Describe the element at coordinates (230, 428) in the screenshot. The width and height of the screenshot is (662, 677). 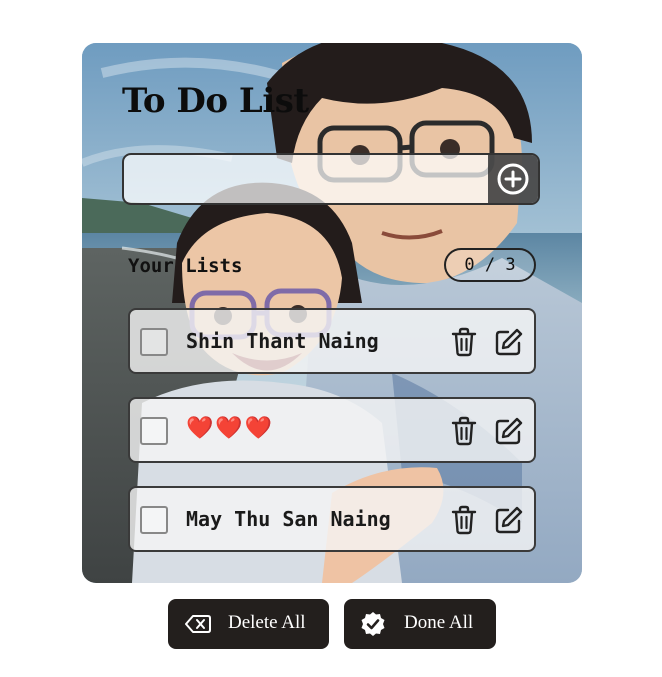
I see `item-text: ❤️❤️❤️` at that location.